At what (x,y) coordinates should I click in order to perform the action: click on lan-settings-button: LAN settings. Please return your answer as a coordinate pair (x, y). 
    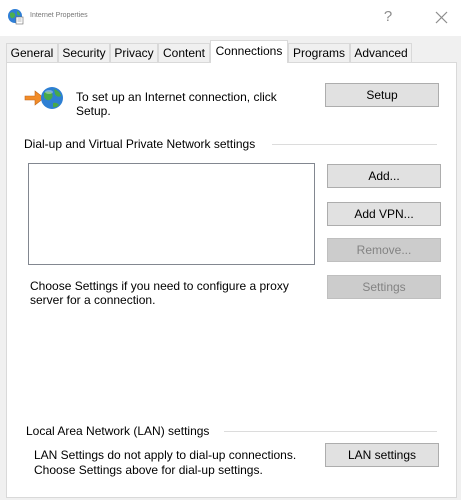
    Looking at the image, I should click on (382, 455).